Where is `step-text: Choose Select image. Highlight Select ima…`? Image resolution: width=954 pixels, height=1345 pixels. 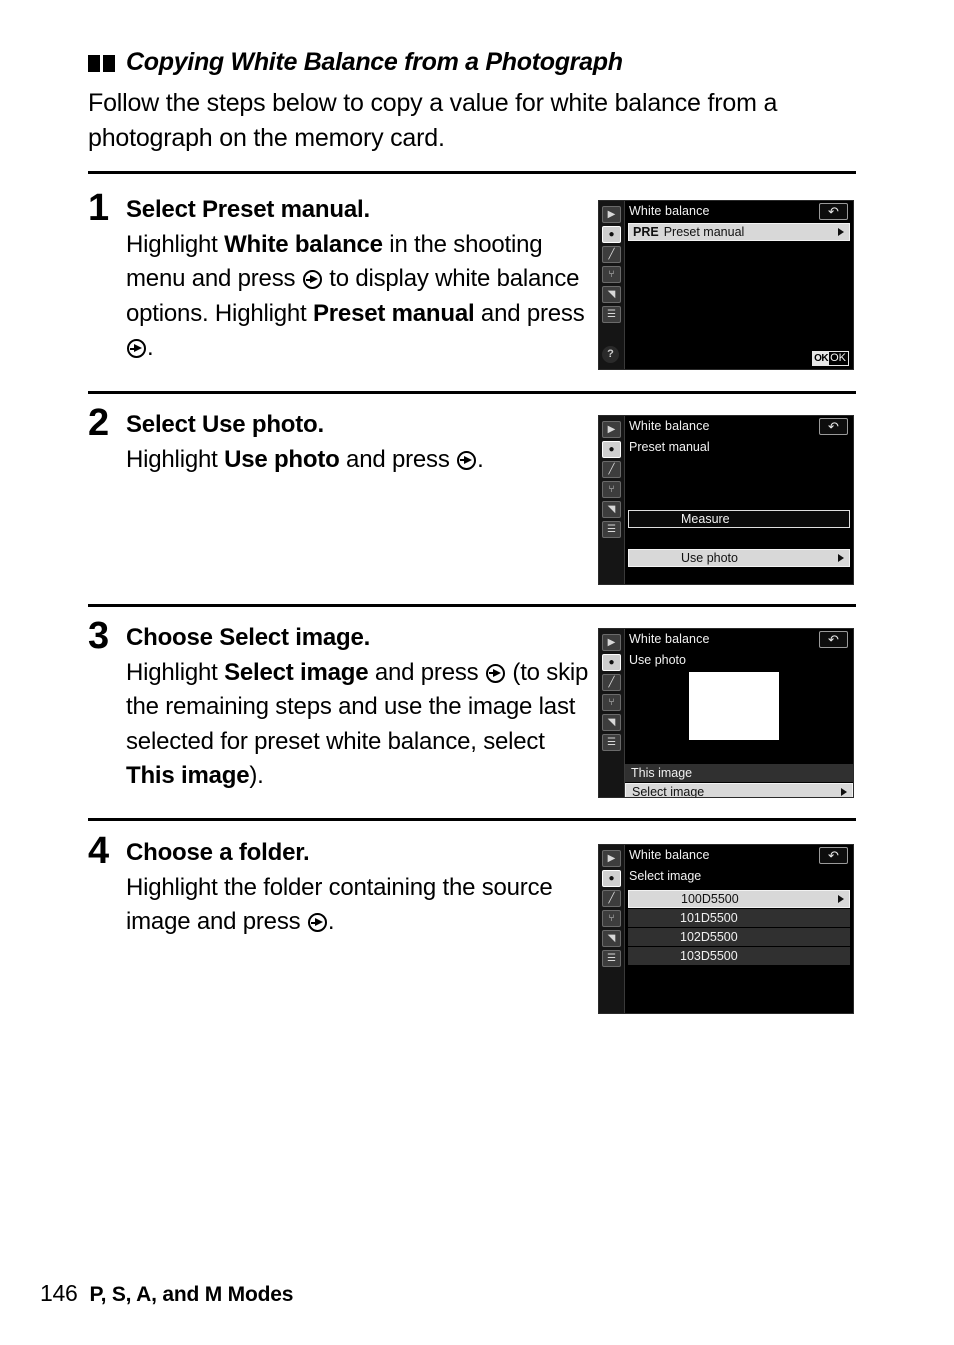
step-text: Choose Select image. Highlight Select ima… is located at coordinates (361, 707).